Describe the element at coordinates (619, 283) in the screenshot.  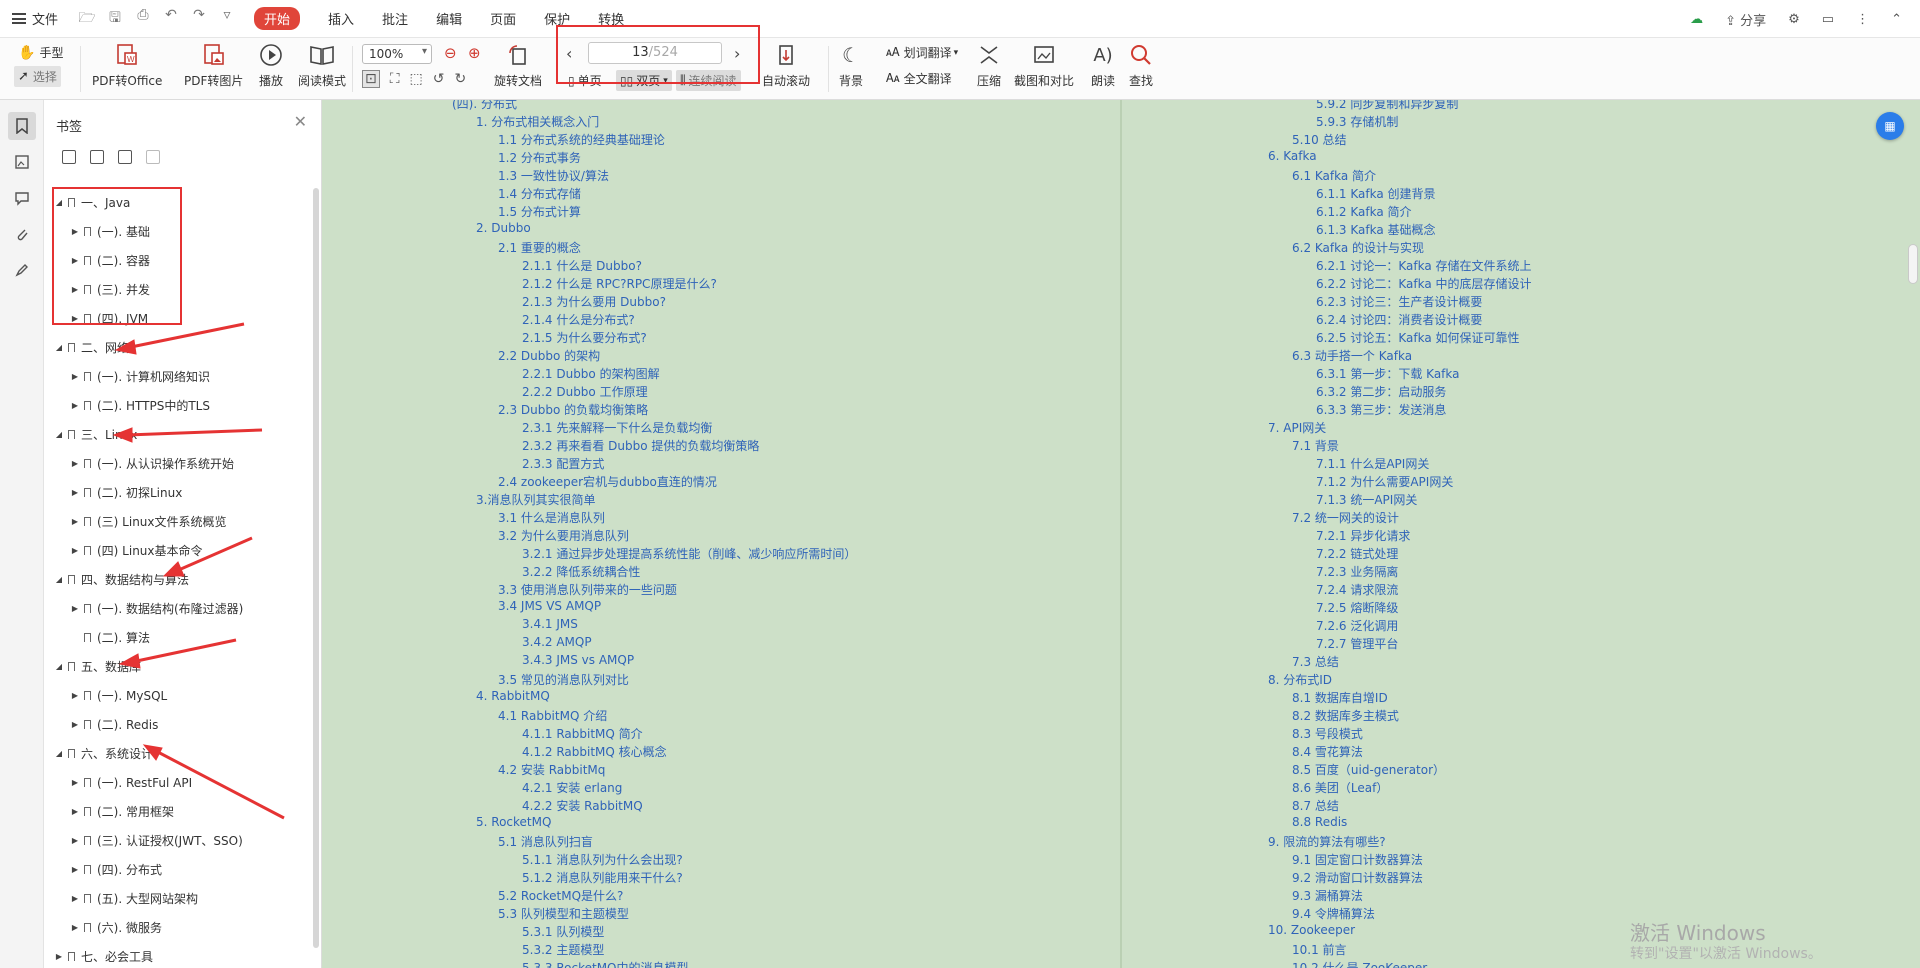
I see `toc-entry: 2.1.2 什么是 RPC?RPC原理是什么?` at that location.